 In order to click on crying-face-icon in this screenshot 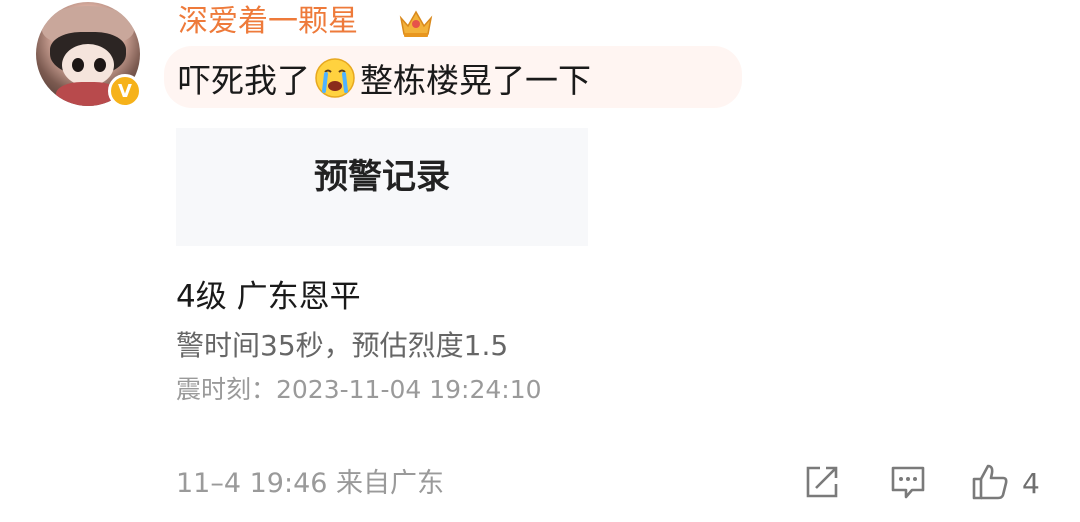, I will do `click(335, 78)`.